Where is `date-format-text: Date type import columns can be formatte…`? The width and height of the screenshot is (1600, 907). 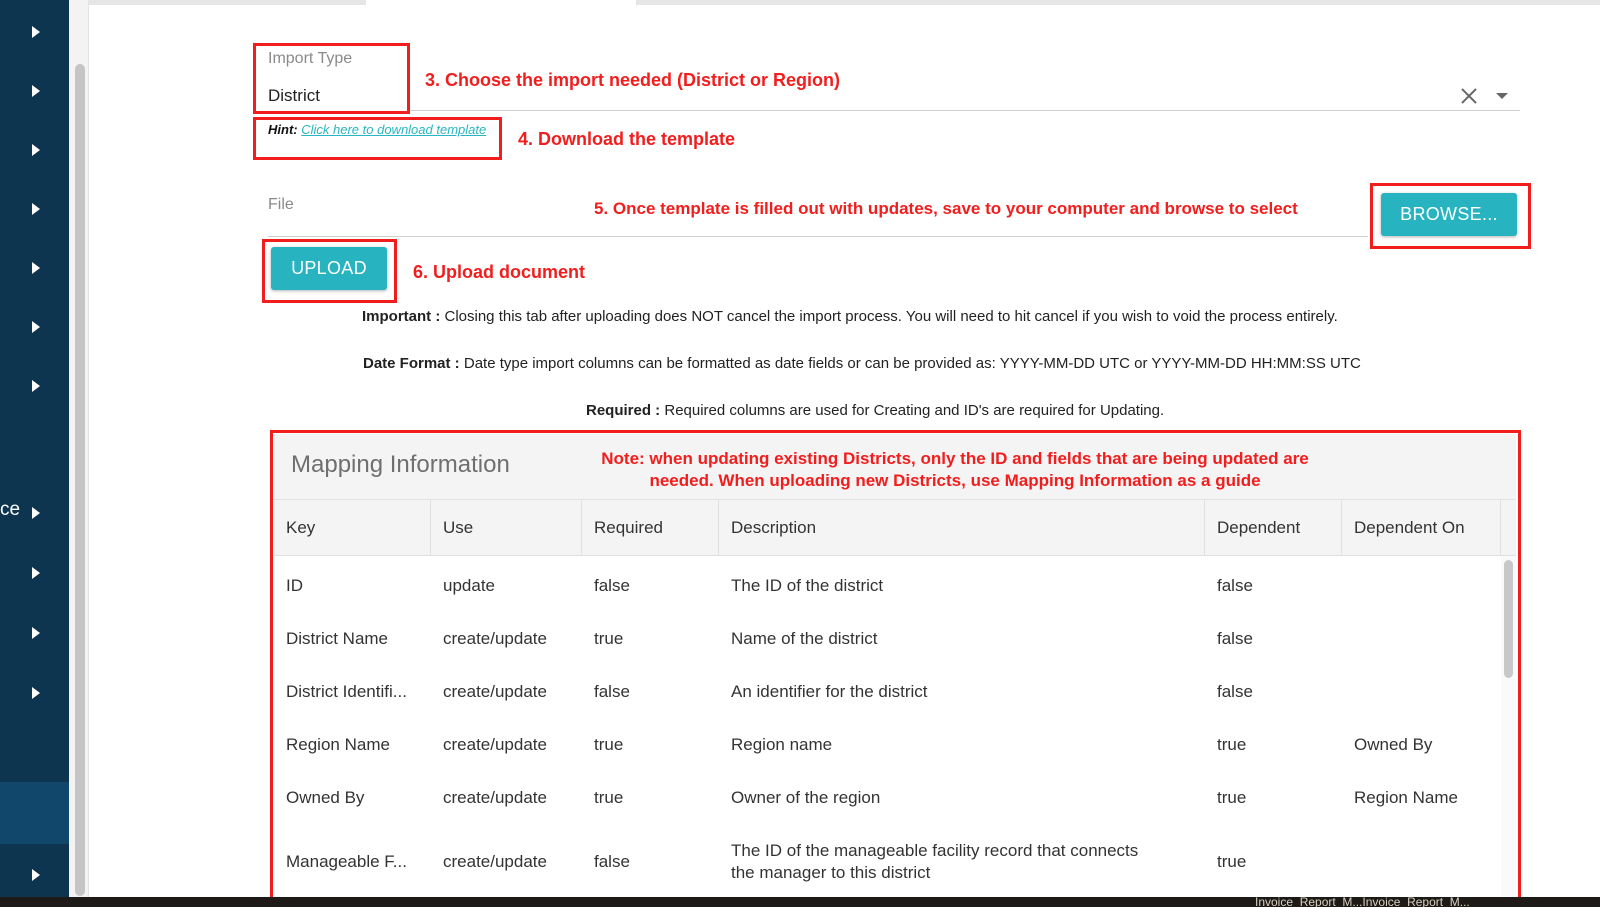
date-format-text: Date type import columns can be formatte… is located at coordinates (910, 363).